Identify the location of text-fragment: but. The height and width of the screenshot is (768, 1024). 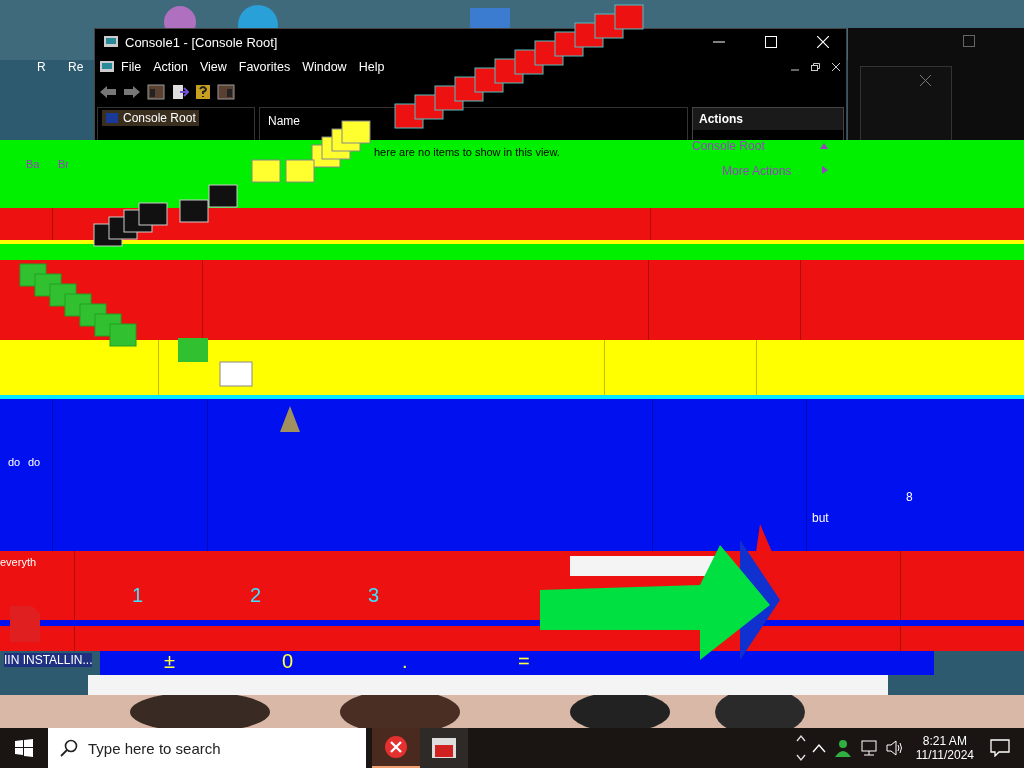
(820, 518).